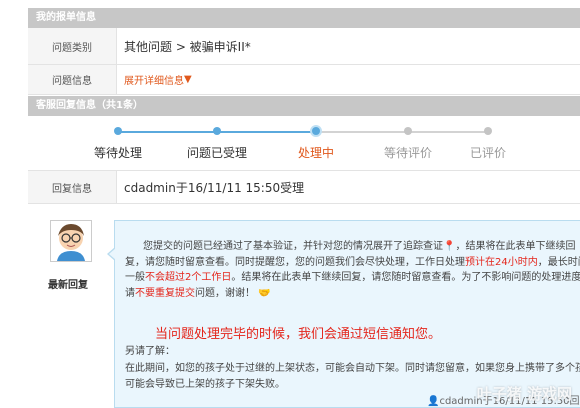 This screenshot has width=580, height=408. Describe the element at coordinates (524, 394) in the screenshot. I see `site-watermark: 叶子猪 游戏网` at that location.